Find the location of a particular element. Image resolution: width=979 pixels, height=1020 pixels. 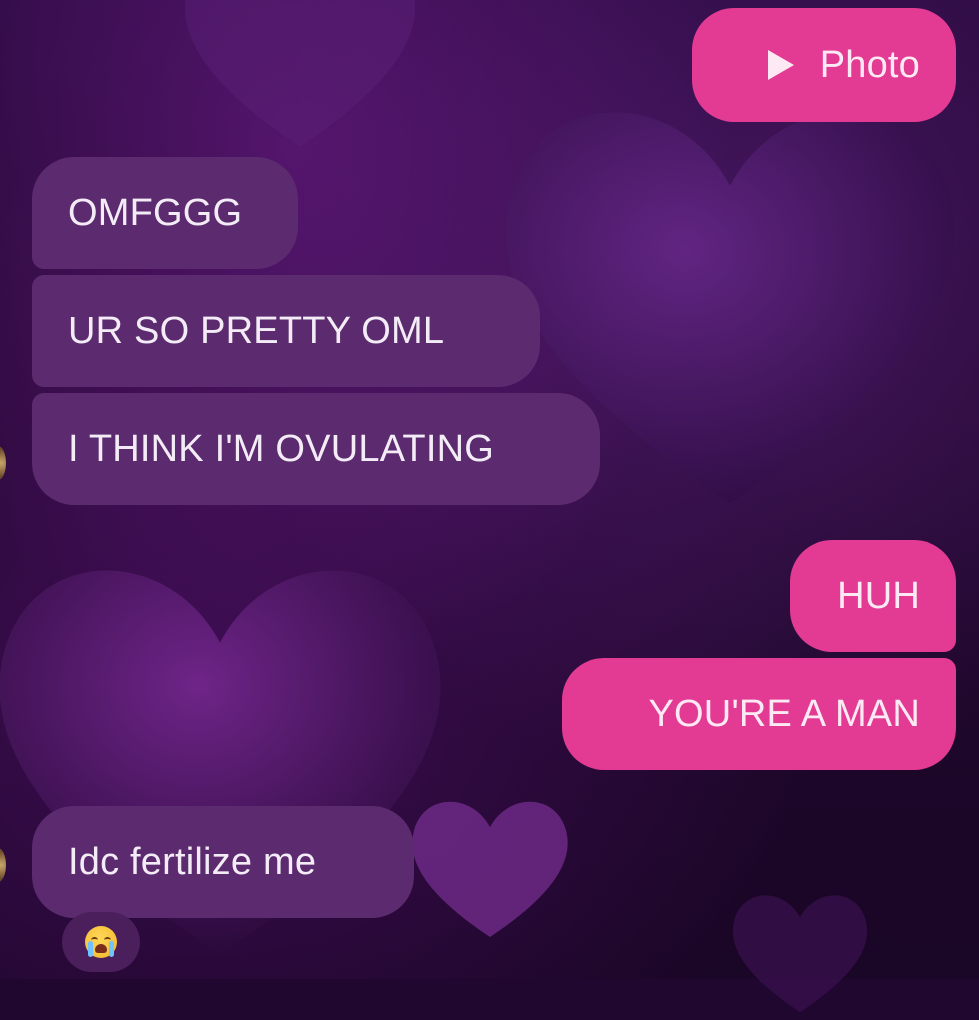

message-reaction is located at coordinates (101, 942).